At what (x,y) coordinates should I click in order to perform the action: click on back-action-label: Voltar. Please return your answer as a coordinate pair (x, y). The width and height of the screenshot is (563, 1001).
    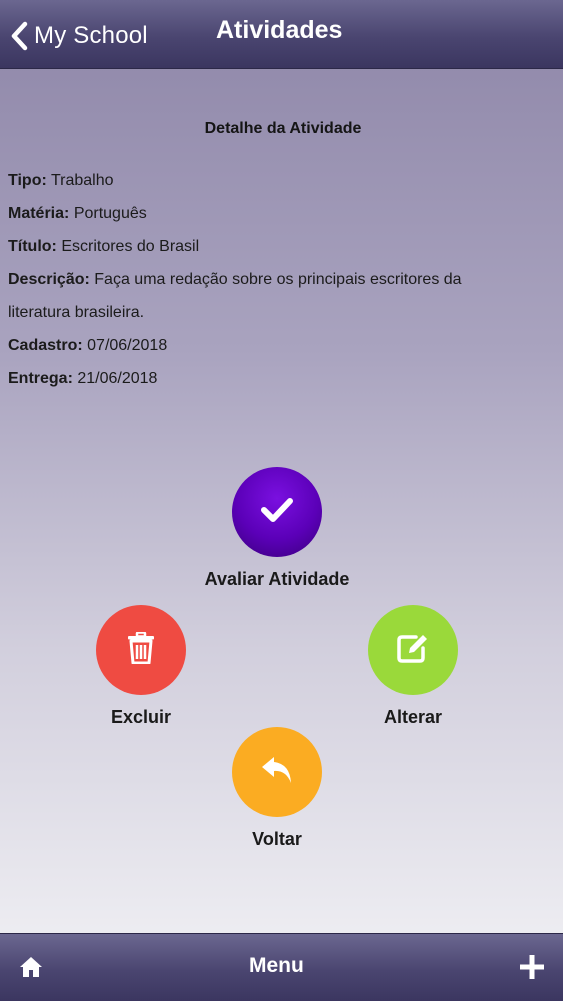
    Looking at the image, I should click on (277, 839).